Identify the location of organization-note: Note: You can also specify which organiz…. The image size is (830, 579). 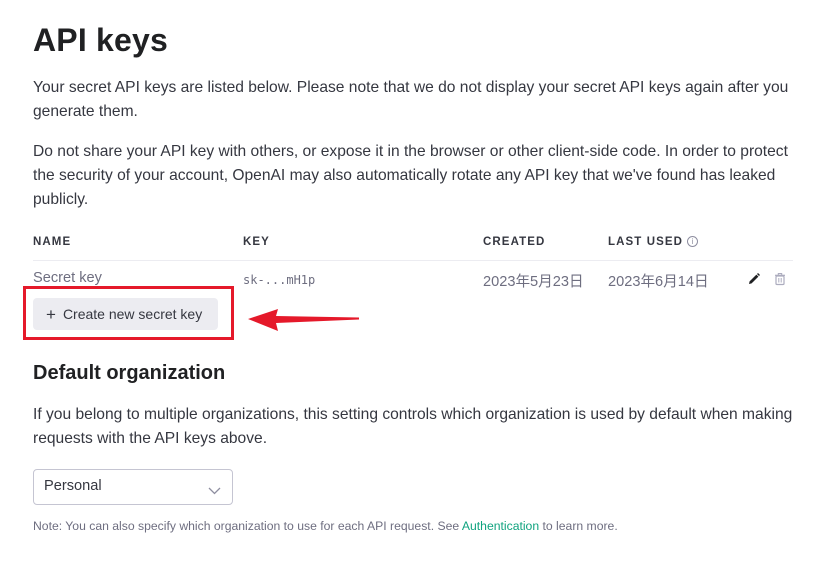
(325, 526).